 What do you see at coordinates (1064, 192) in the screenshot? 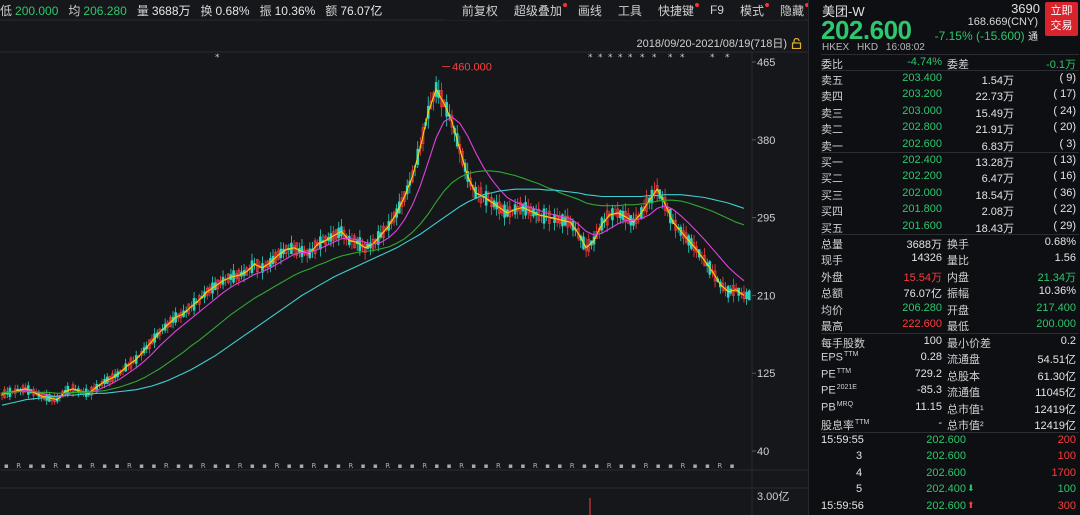
I see `order-book-count: ( 36)` at bounding box center [1064, 192].